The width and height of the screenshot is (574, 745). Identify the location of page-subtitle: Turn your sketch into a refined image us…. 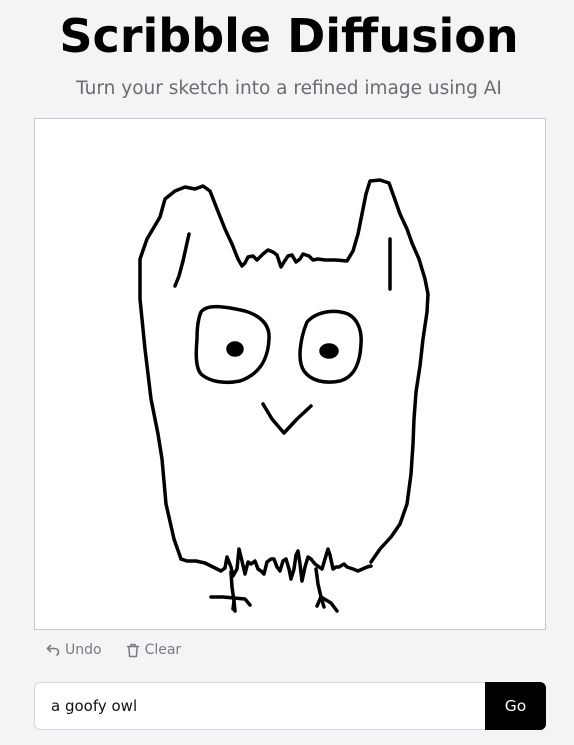
(289, 88).